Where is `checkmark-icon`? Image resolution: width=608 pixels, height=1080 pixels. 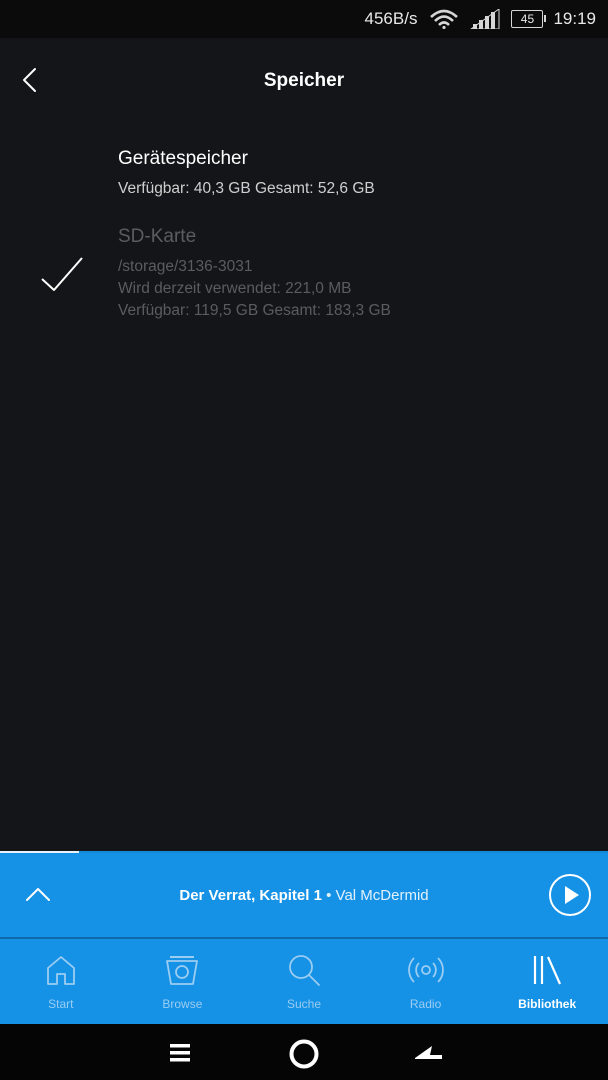
checkmark-icon is located at coordinates (62, 274).